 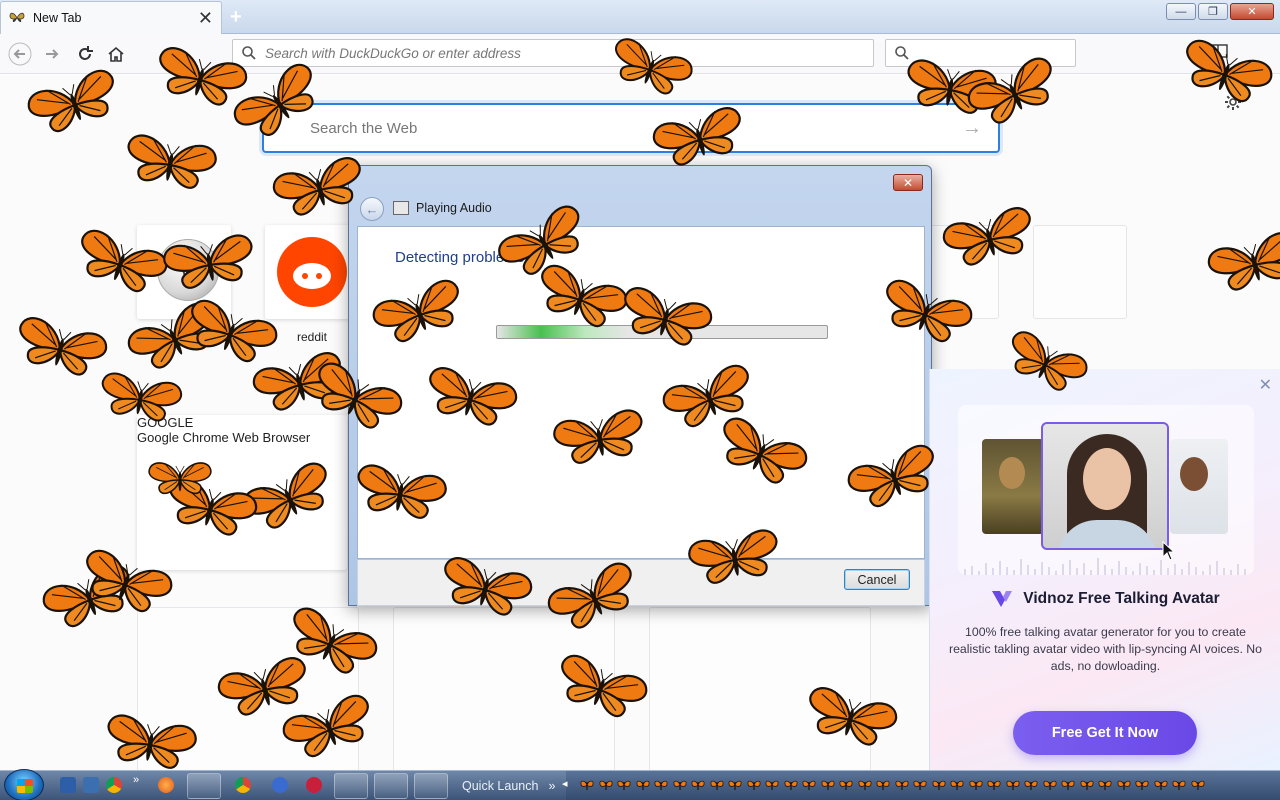 I want to click on windows-logo-icon, so click(x=25, y=786).